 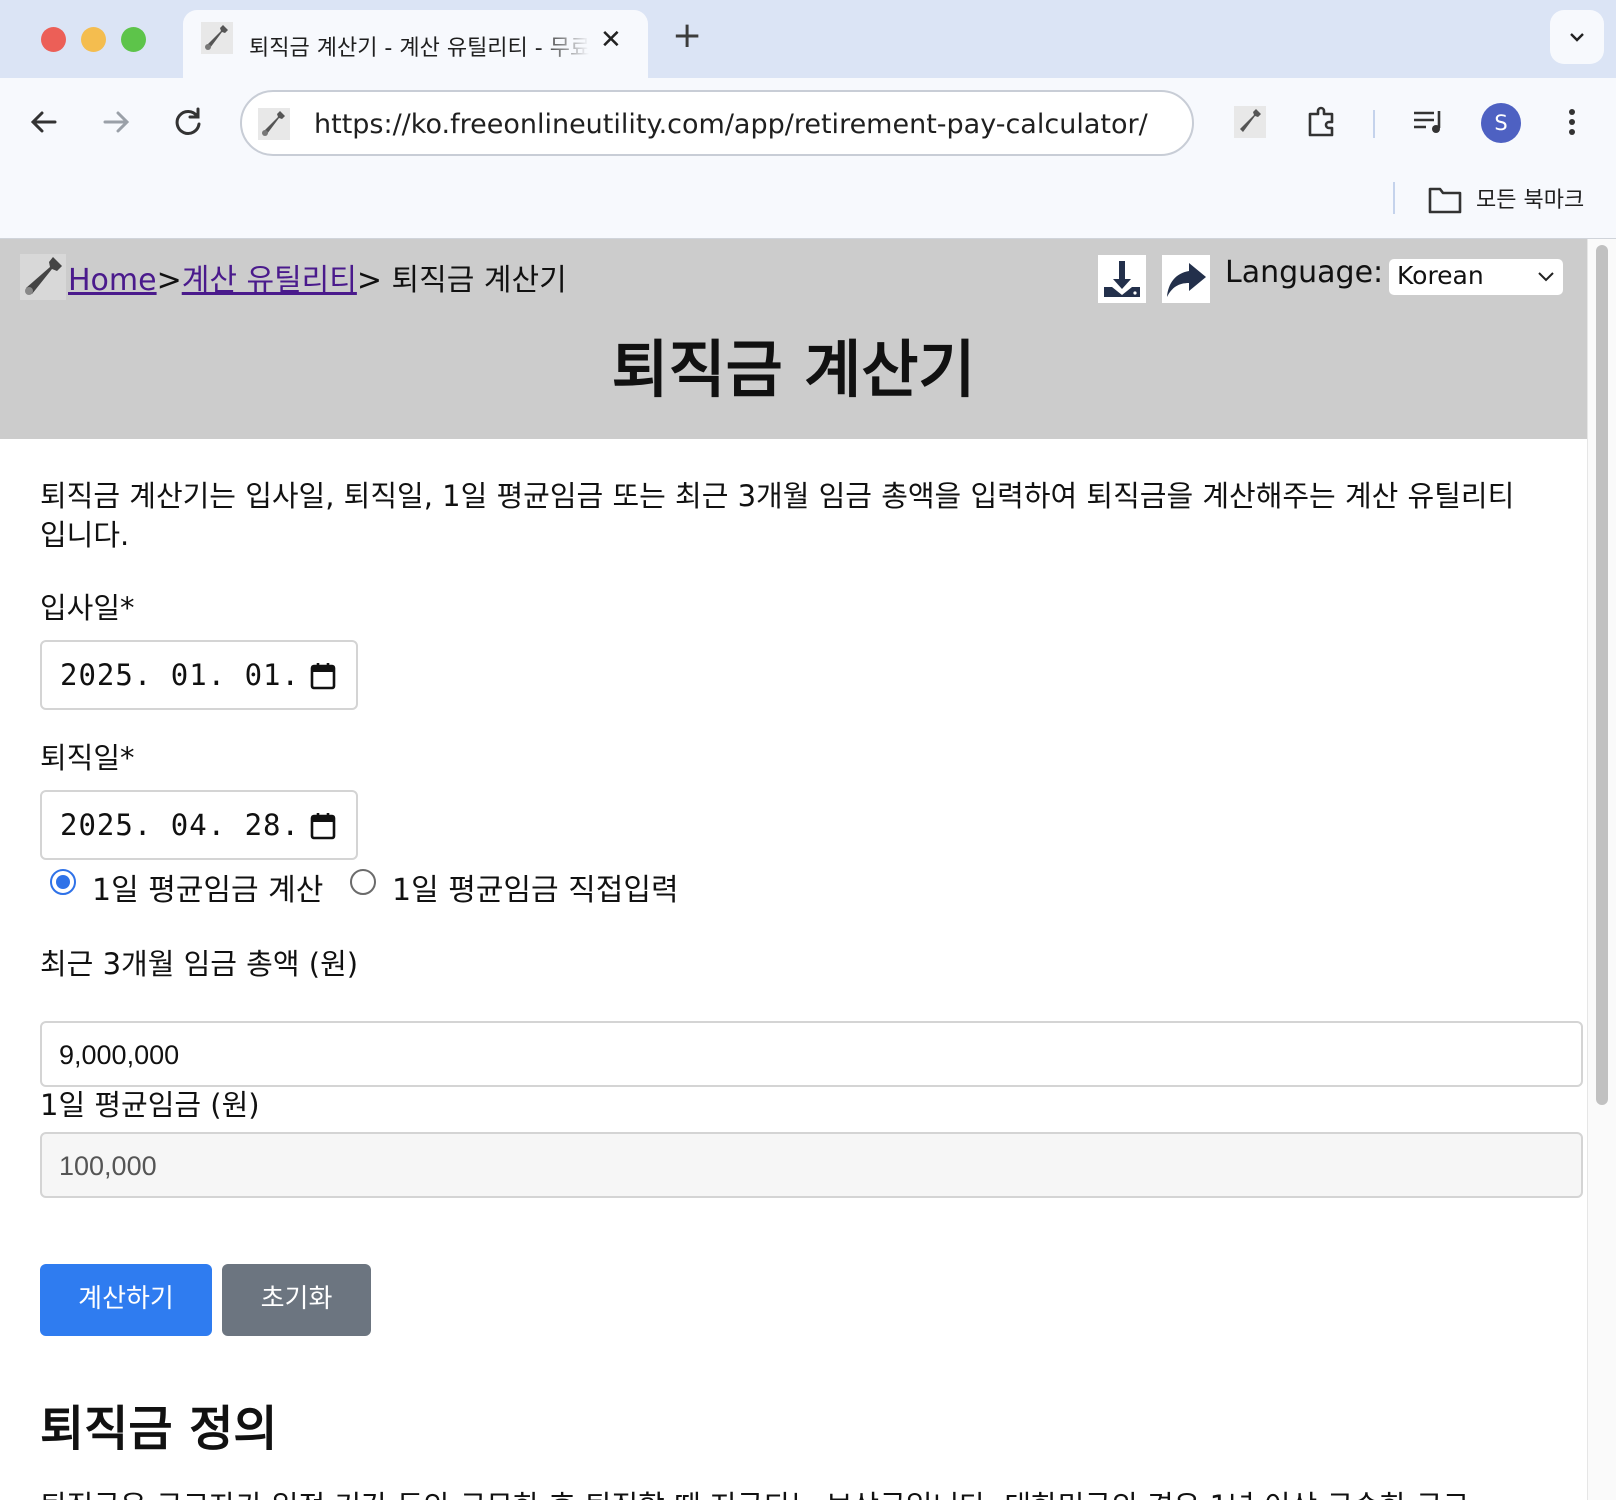 What do you see at coordinates (1602, 675) in the screenshot?
I see `scrollbar-thumb` at bounding box center [1602, 675].